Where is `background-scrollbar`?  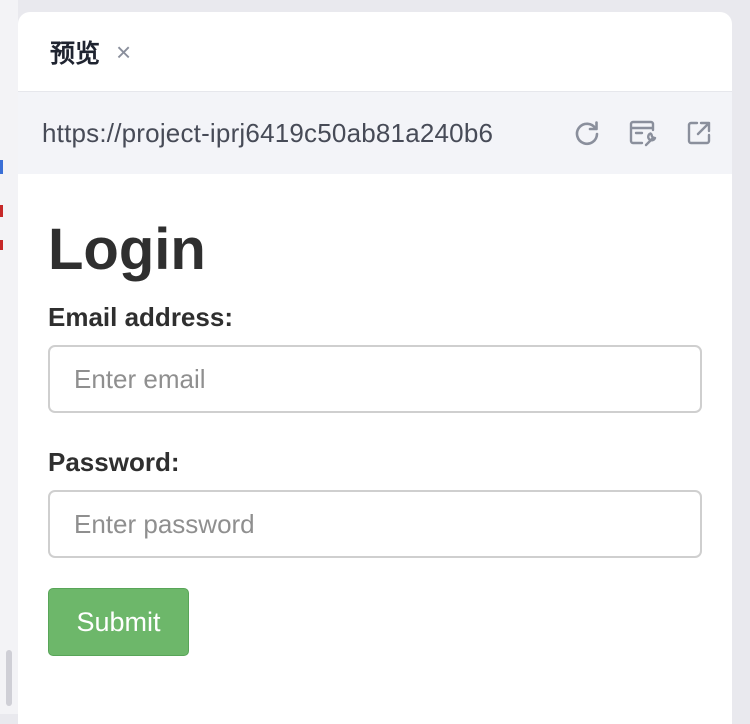 background-scrollbar is located at coordinates (9, 678).